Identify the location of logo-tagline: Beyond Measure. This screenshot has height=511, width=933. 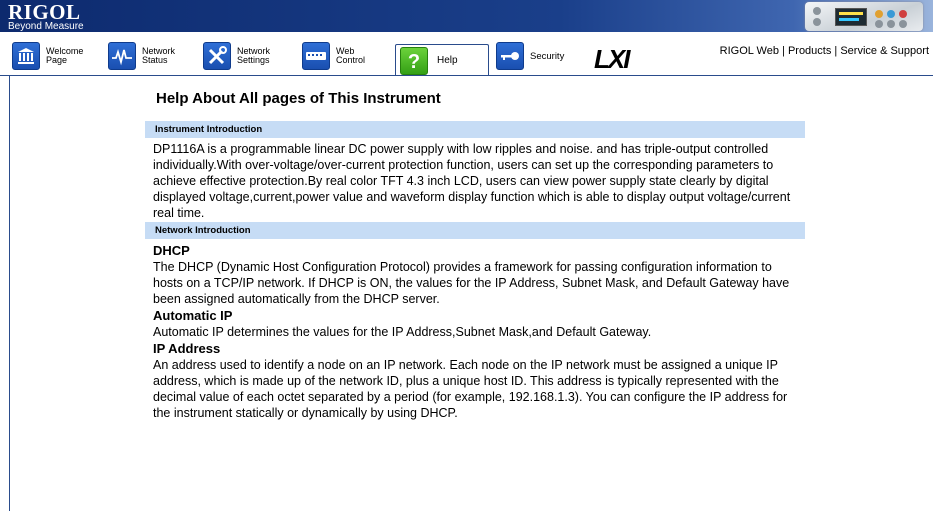
(46, 26).